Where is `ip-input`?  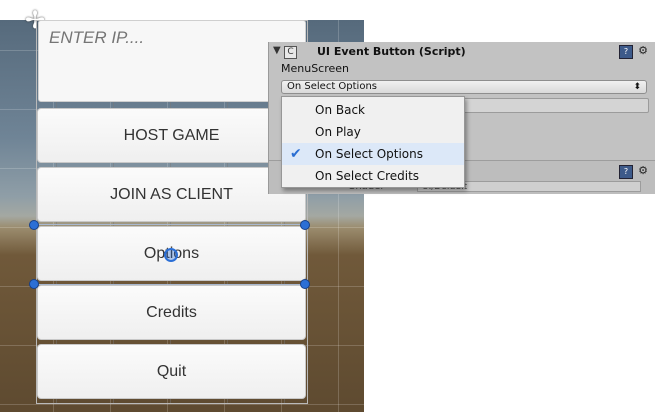 ip-input is located at coordinates (174, 38).